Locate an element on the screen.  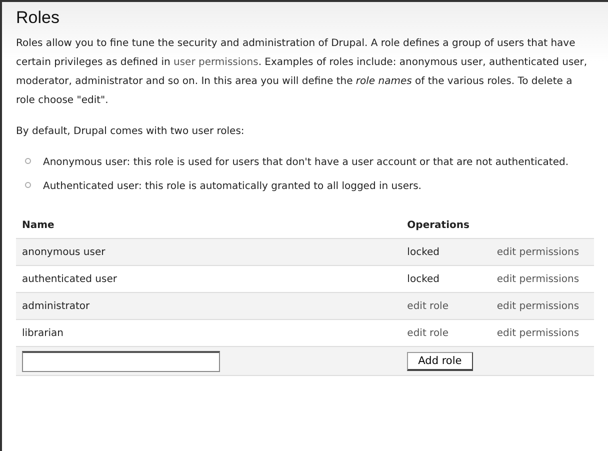
role-name: anonymous user is located at coordinates (64, 252).